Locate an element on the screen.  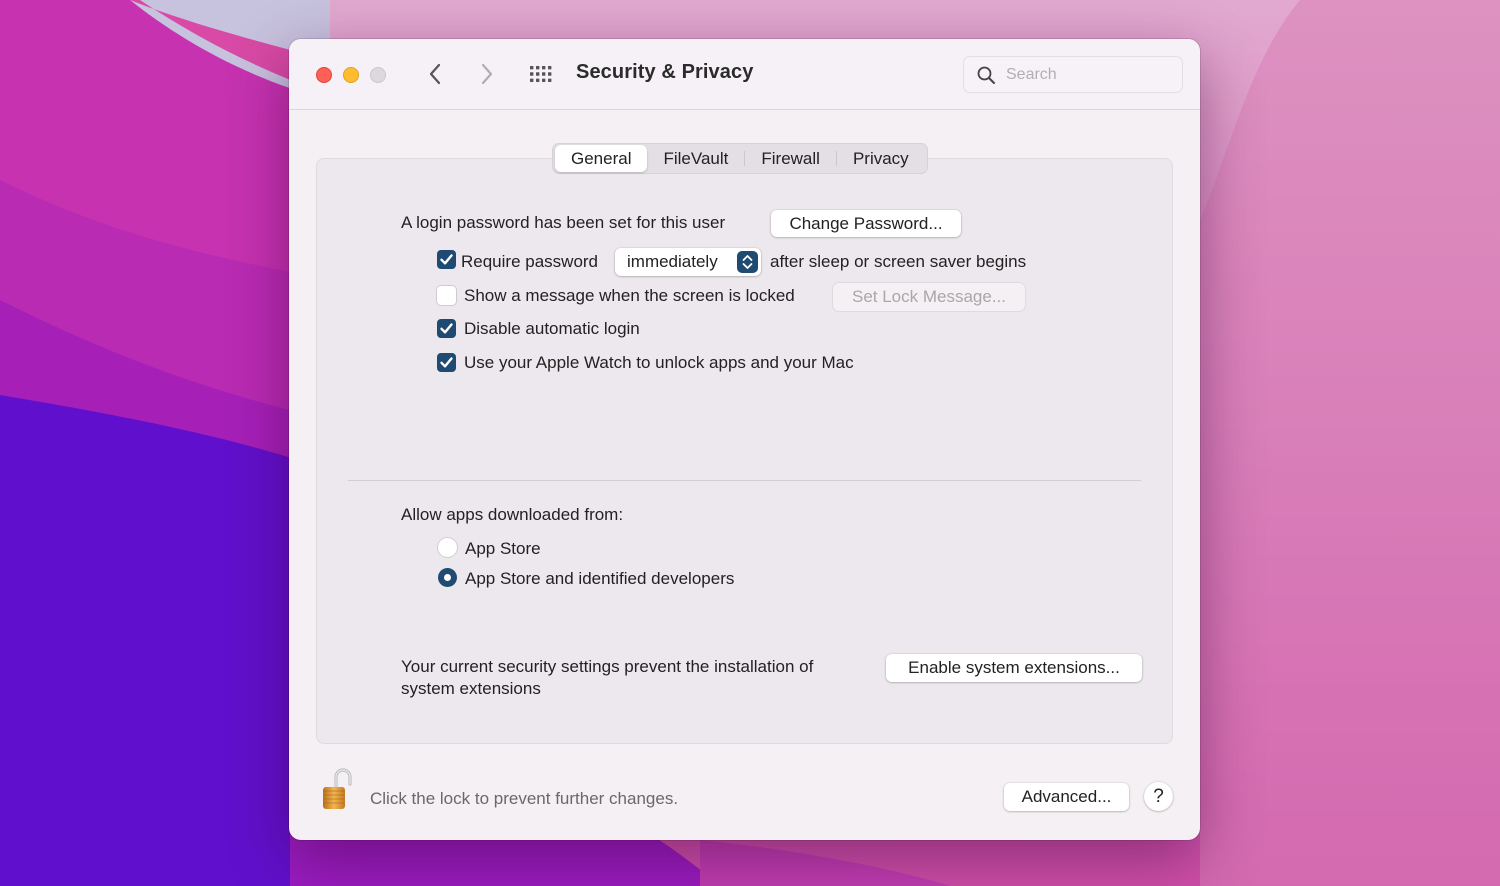
apple-watch-unlock-checkbox is located at coordinates (446, 362).